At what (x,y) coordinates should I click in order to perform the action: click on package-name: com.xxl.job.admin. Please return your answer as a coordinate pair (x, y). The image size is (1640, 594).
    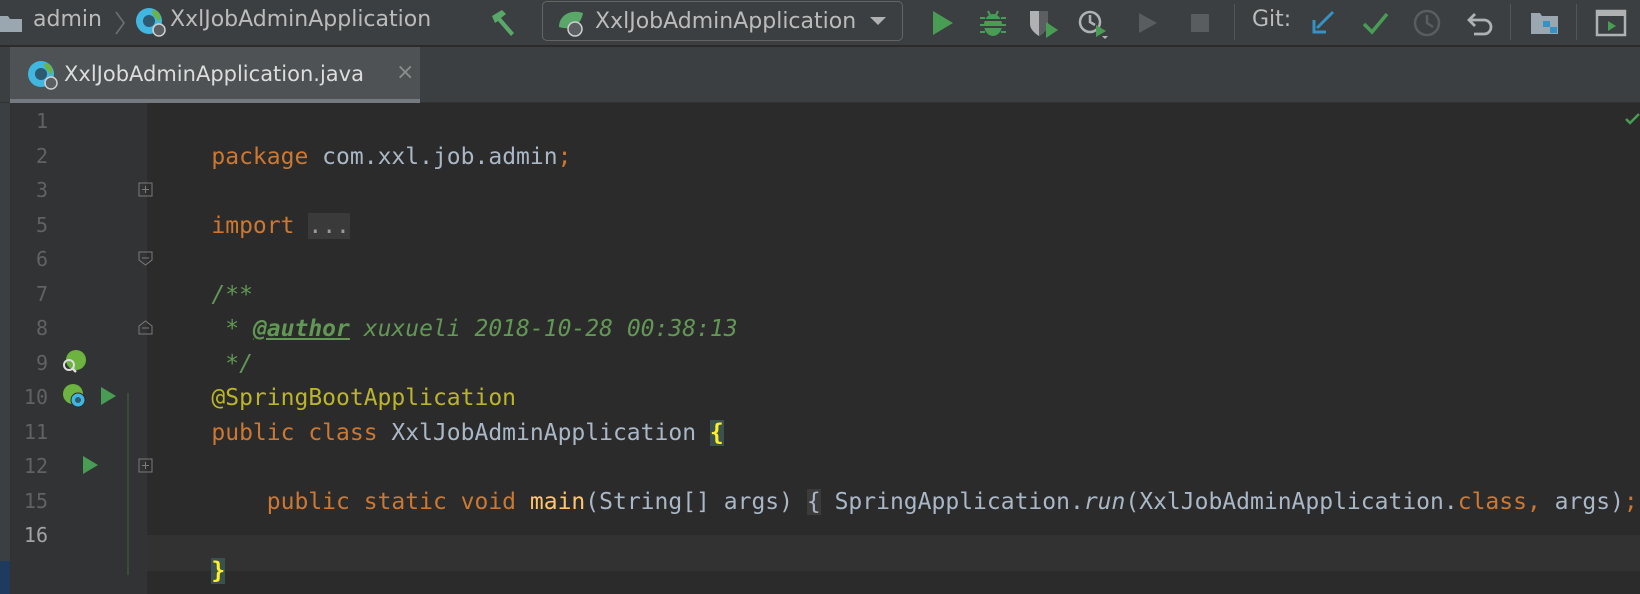
    Looking at the image, I should click on (433, 157).